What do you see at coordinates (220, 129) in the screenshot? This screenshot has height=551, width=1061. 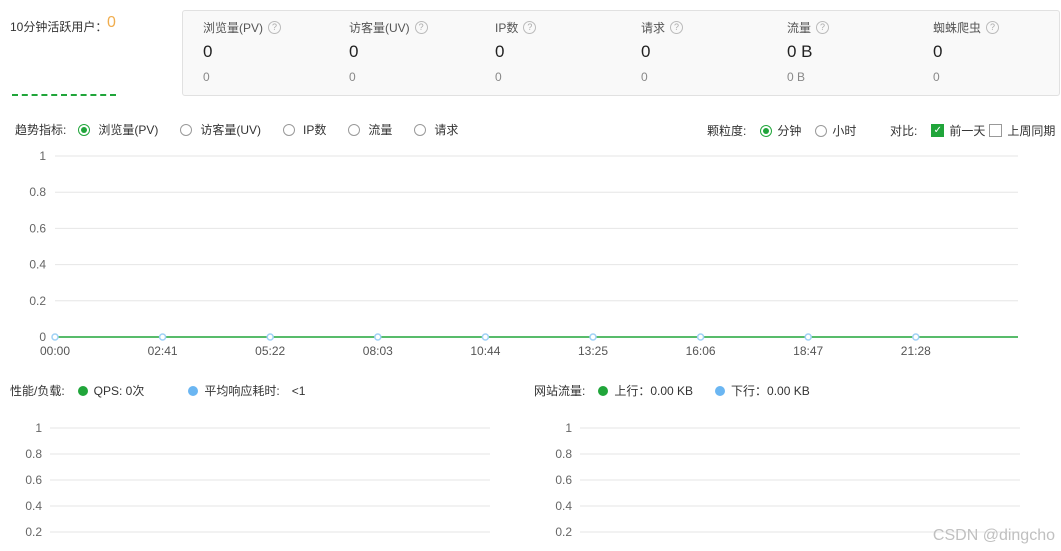 I see `trend-option-uv: 访客量(UV)` at bounding box center [220, 129].